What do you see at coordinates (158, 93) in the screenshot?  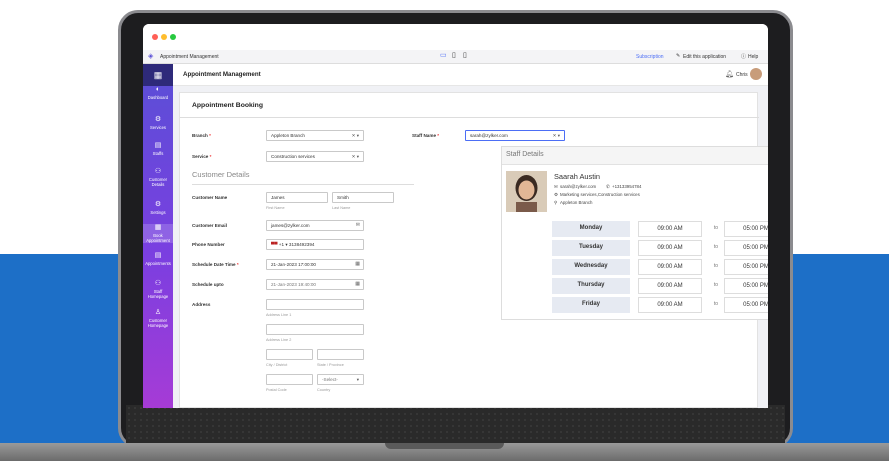 I see `sidebar-item-dashboard: ◐ Dashboard` at bounding box center [158, 93].